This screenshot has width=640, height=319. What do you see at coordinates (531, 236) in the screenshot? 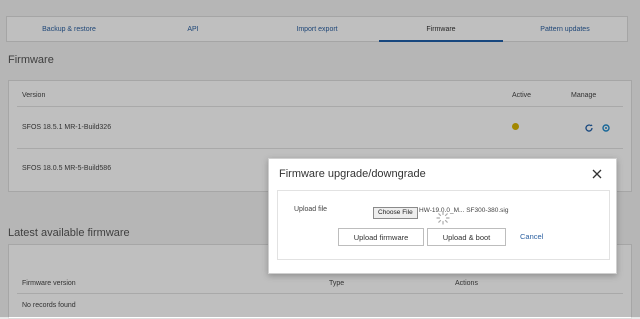
I see `cancel-link: Cancel` at bounding box center [531, 236].